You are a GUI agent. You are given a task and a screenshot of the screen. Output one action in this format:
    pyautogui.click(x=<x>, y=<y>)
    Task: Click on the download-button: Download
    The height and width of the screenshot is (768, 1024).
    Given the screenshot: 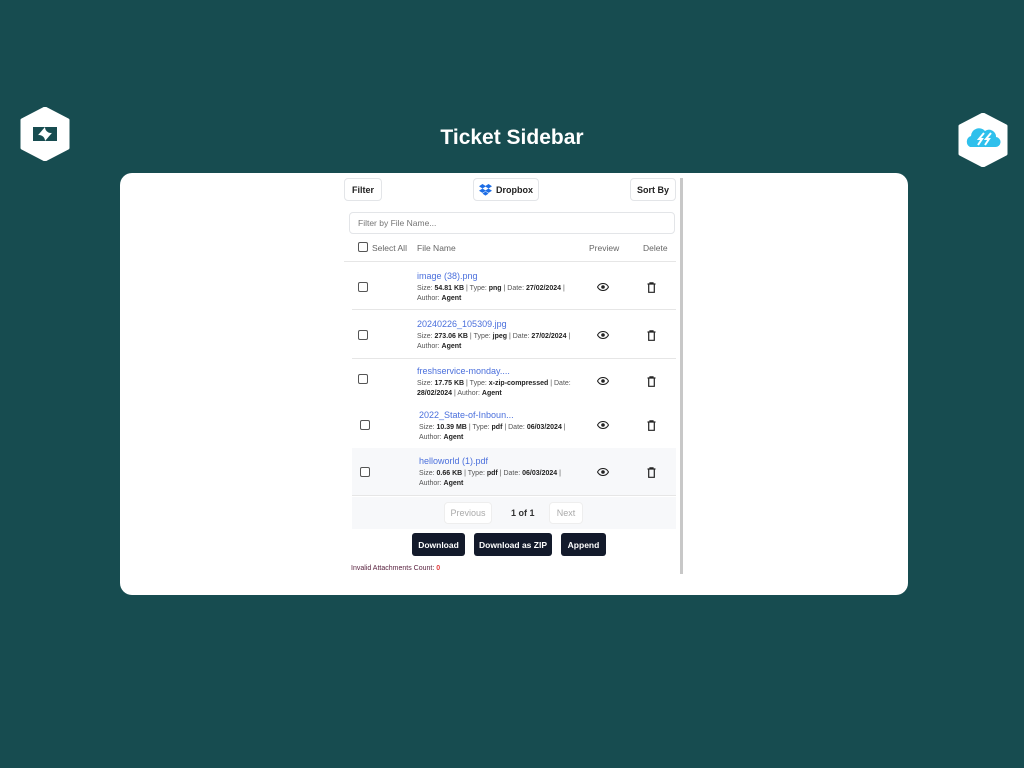 What is the action you would take?
    pyautogui.click(x=438, y=544)
    